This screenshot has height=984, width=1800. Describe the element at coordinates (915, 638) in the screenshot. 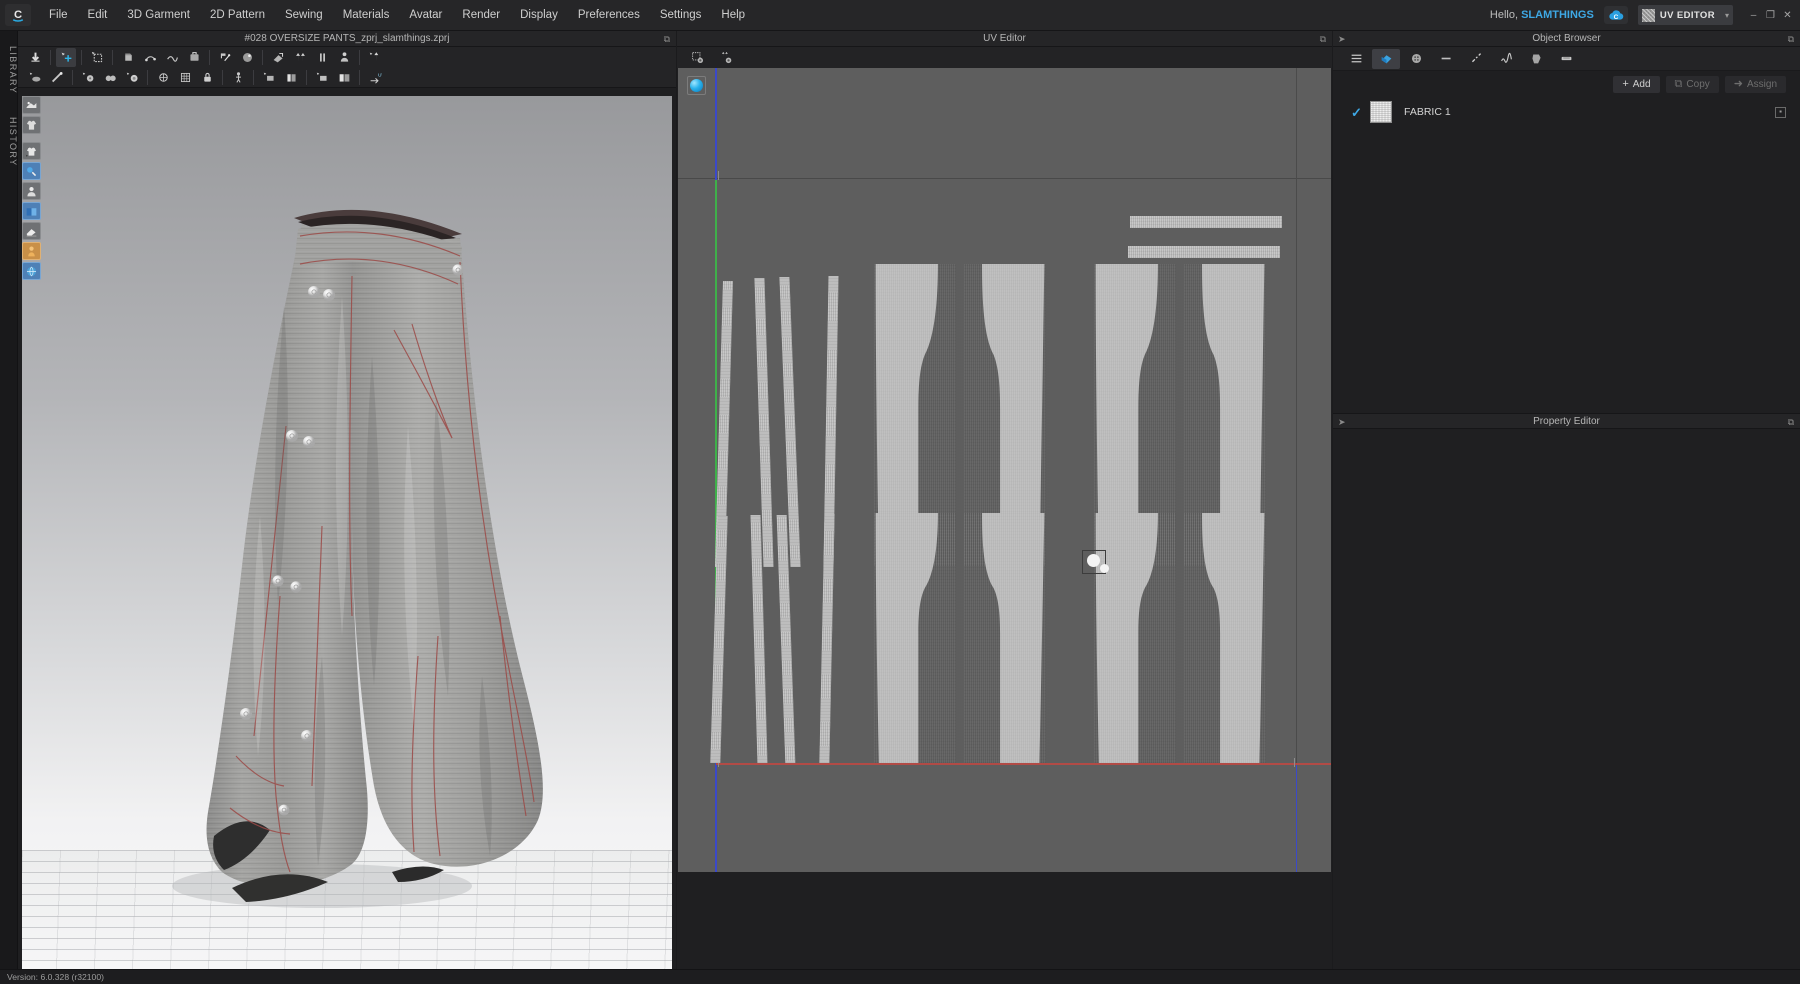

I see `uv-piece-front-leg-left-b` at that location.